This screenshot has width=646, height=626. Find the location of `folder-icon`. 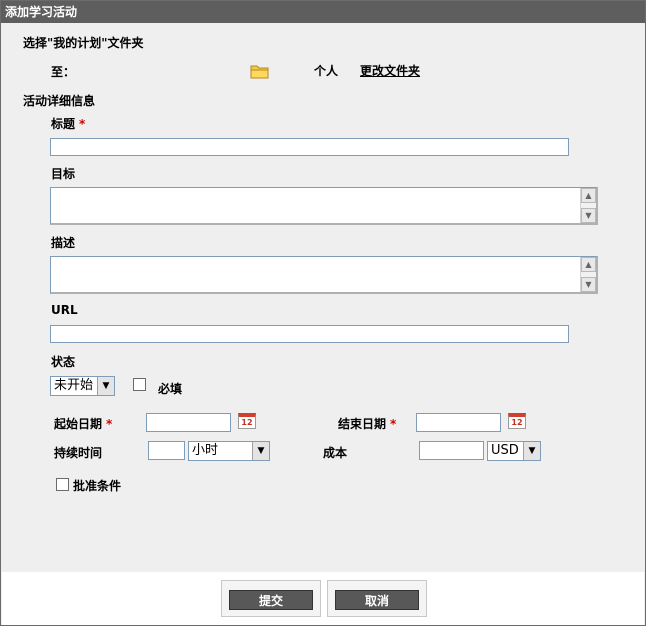

folder-icon is located at coordinates (259, 72).